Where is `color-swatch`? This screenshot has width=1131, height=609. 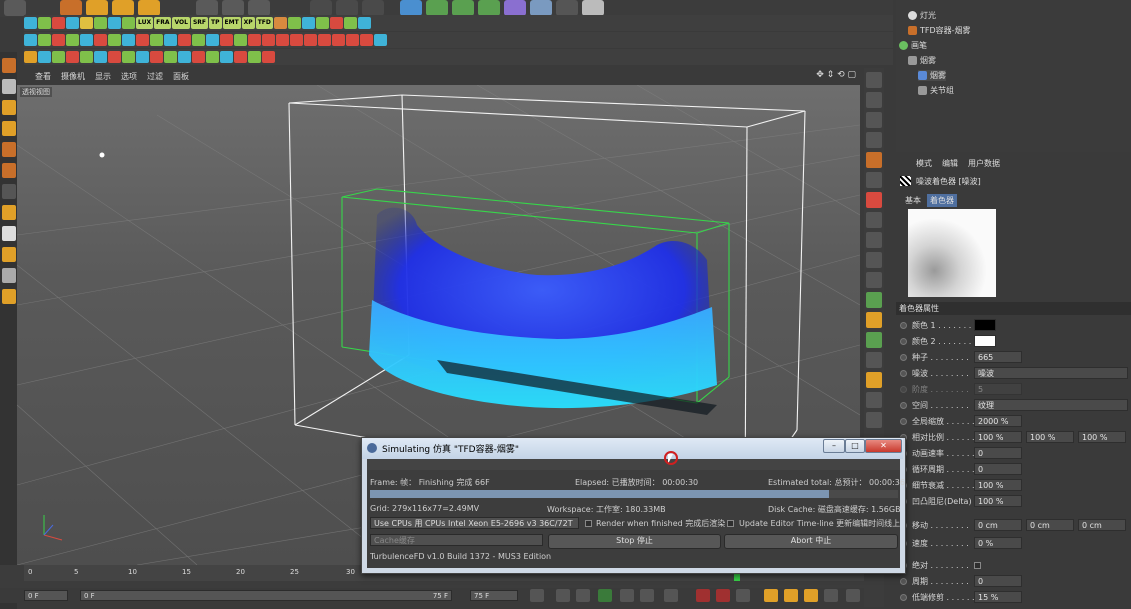 color-swatch is located at coordinates (985, 325).